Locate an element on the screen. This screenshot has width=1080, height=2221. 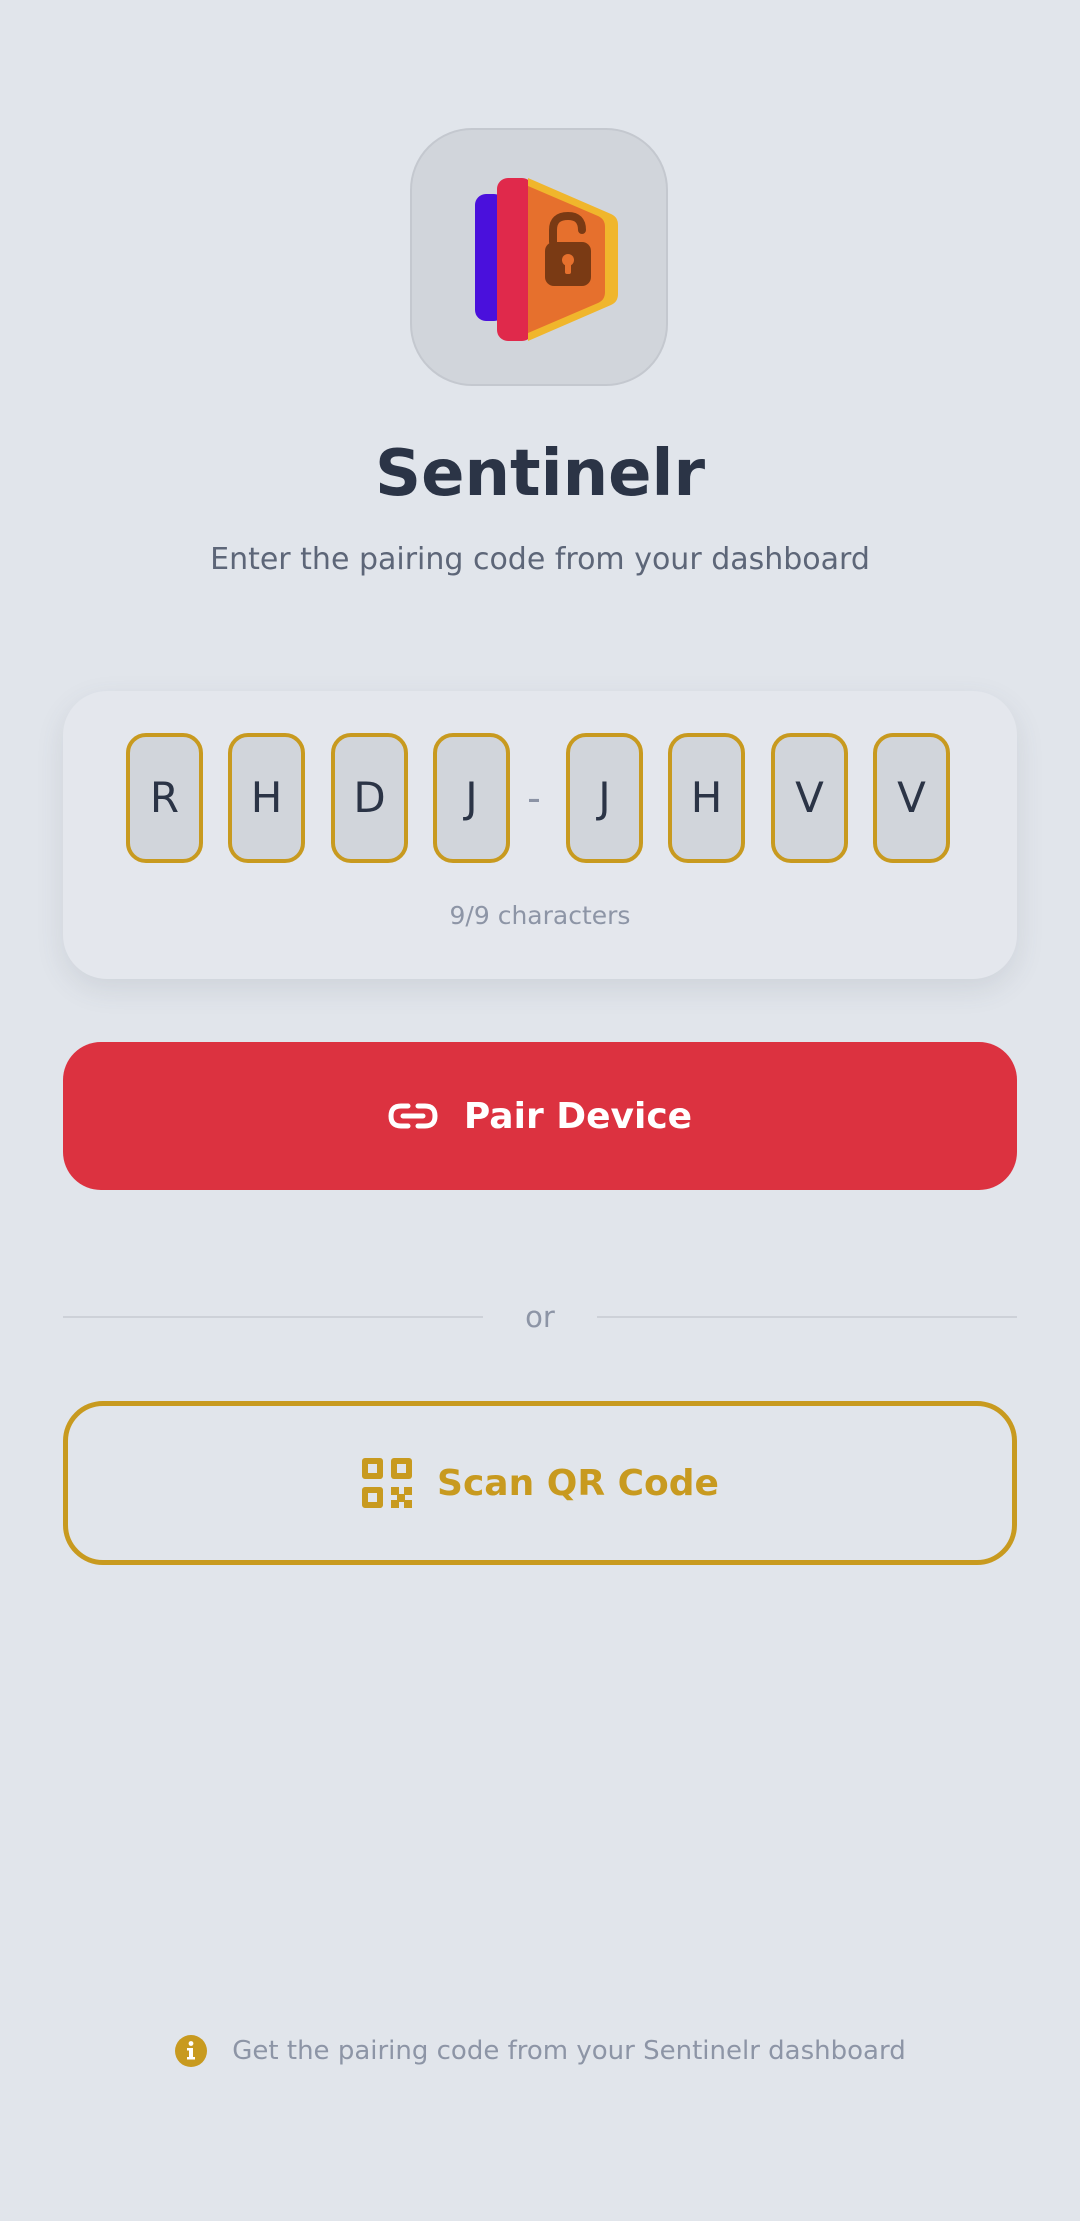
pair-device-button: Pair Device is located at coordinates (540, 1116).